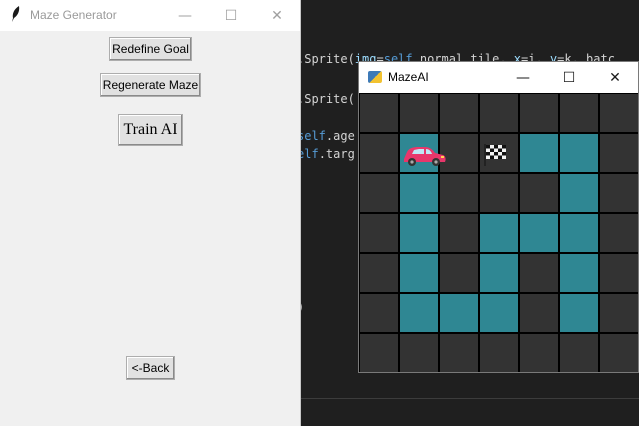 This screenshot has width=639, height=426. Describe the element at coordinates (150, 49) in the screenshot. I see `redefine-goal-button: Redefine Goal` at that location.